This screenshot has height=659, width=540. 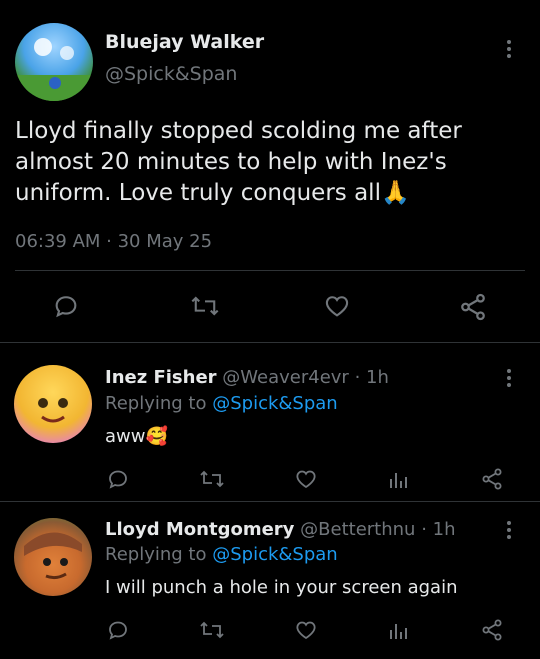 What do you see at coordinates (285, 377) in the screenshot?
I see `author-handle: @Weaver4evr` at bounding box center [285, 377].